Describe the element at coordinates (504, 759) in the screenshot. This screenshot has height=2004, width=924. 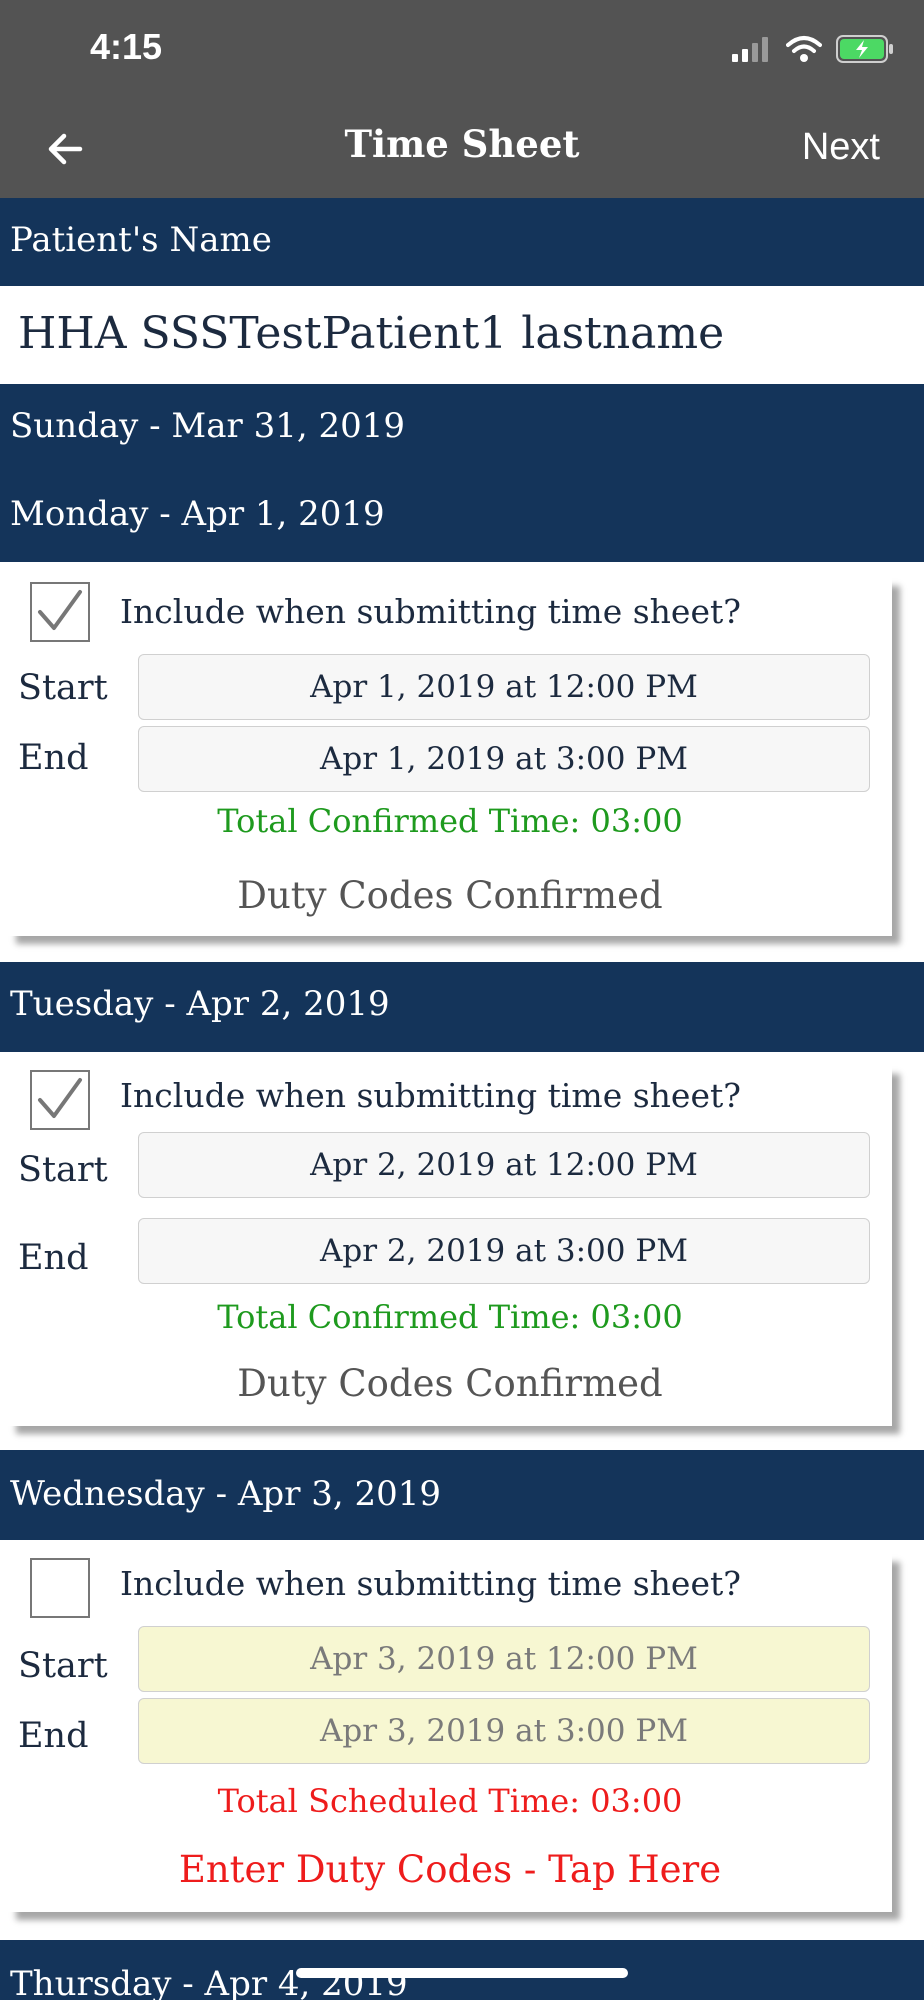
I see `end-time-field: Apr 1, 2019 at 3:00 PM` at that location.